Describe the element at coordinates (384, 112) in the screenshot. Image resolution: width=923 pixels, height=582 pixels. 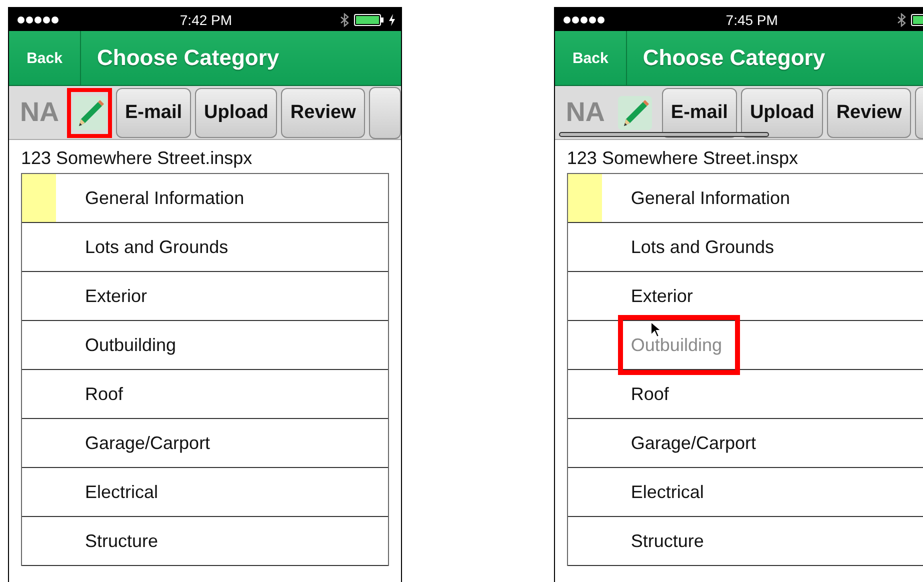
I see `toolbar-button` at that location.